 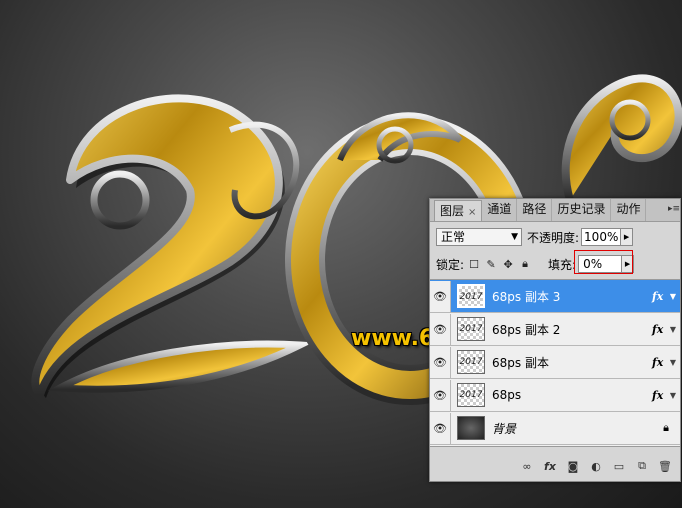 I want to click on tab-layers: 图层 ×, so click(x=458, y=210).